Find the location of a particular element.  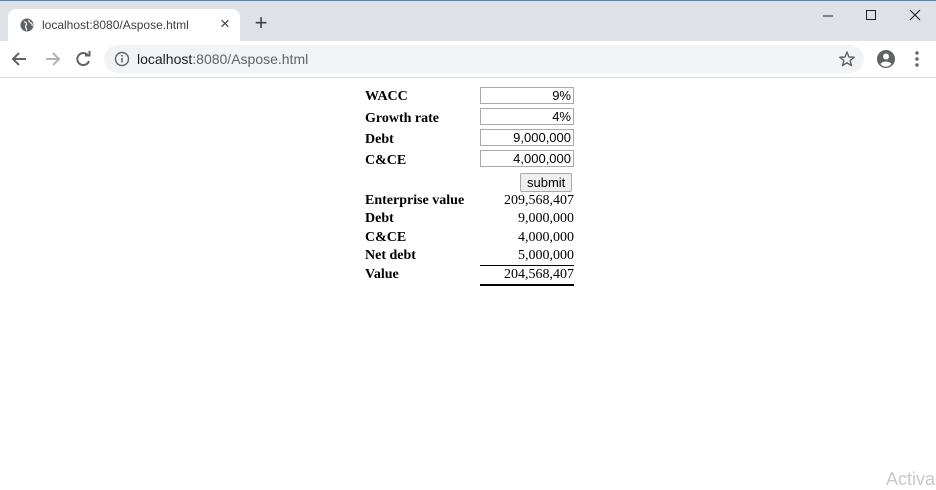

plus-icon: + is located at coordinates (261, 23).